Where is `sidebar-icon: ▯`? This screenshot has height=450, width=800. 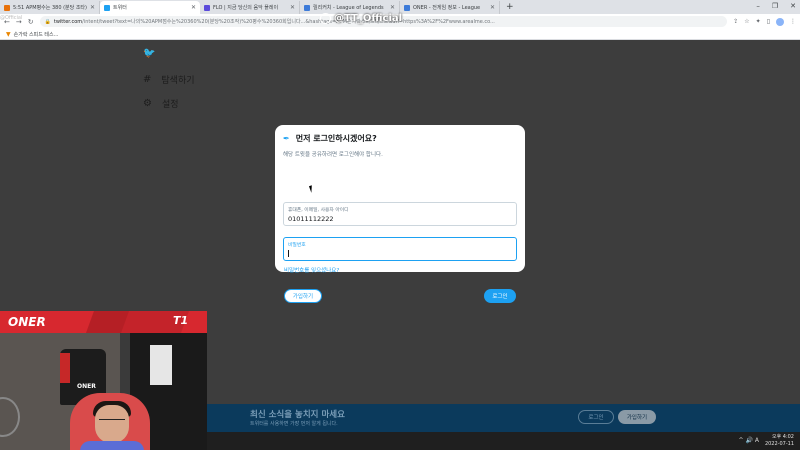
sidebar-icon: ▯ is located at coordinates (768, 22).